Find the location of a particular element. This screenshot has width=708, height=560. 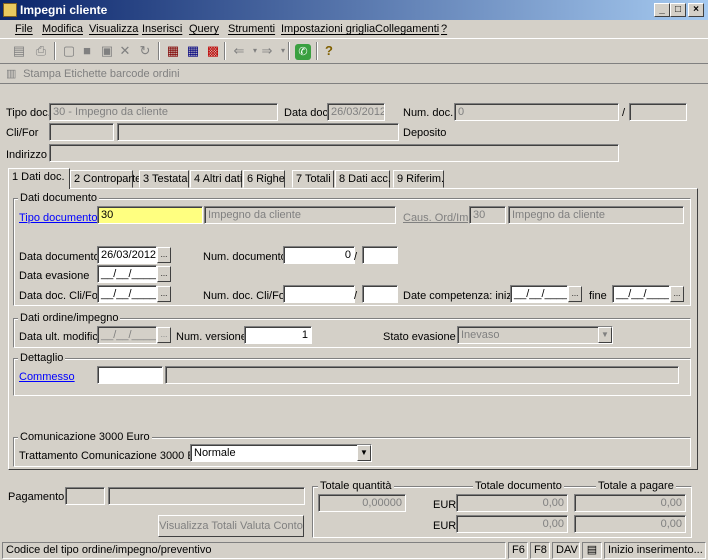

menu-collegamenti: Collegamenti is located at coordinates (407, 29).